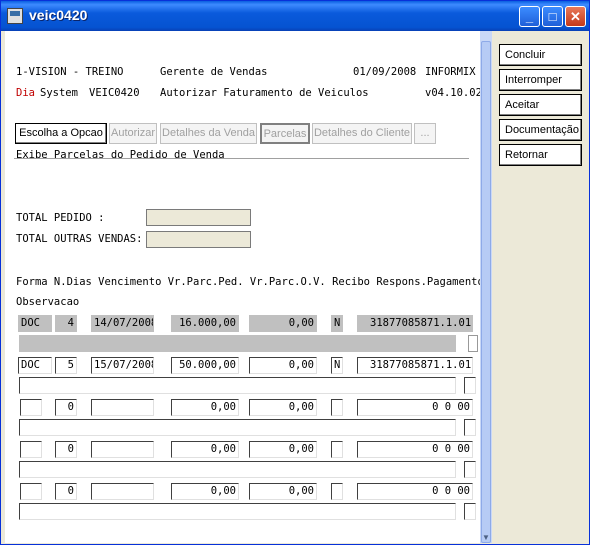  Describe the element at coordinates (205, 449) in the screenshot. I see `row4-vr-parc-ped: 0,00` at that location.